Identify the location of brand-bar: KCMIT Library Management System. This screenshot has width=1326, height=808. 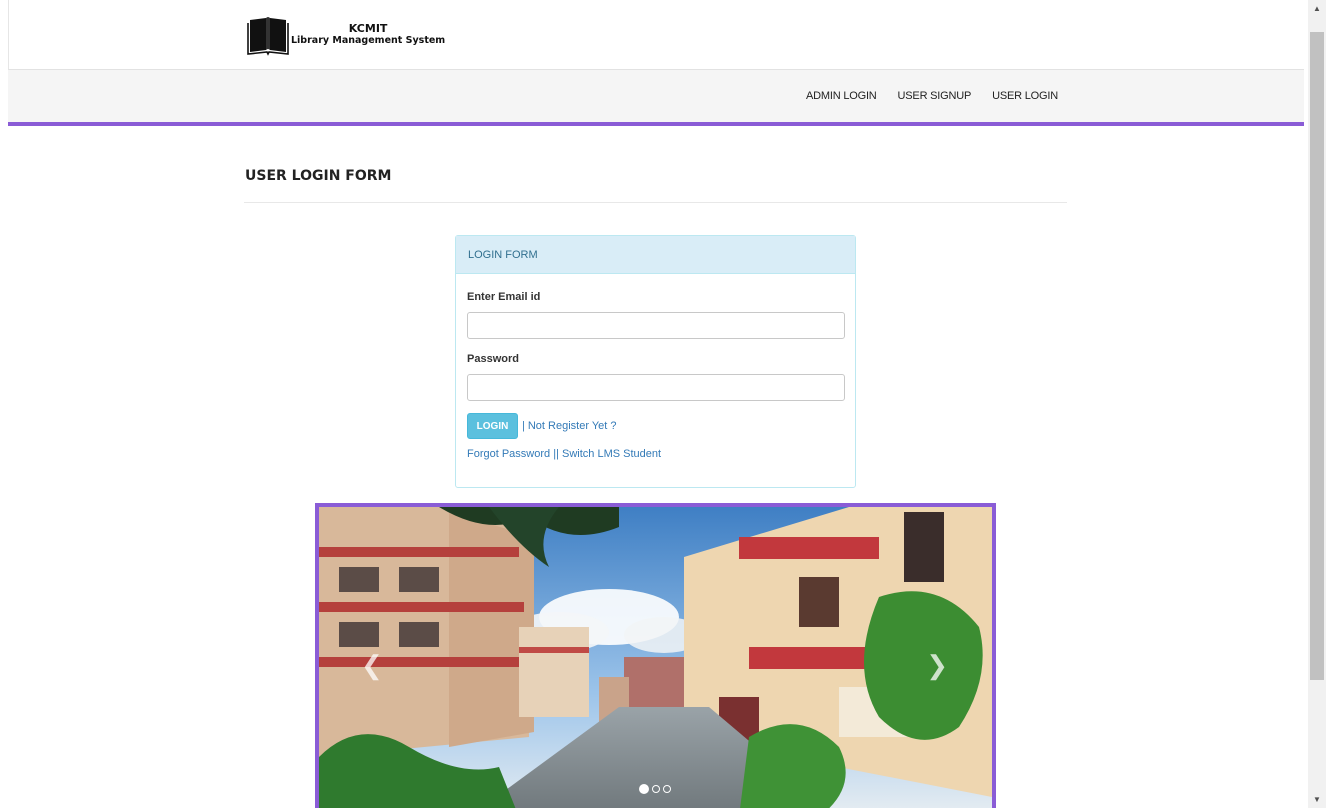
(656, 35).